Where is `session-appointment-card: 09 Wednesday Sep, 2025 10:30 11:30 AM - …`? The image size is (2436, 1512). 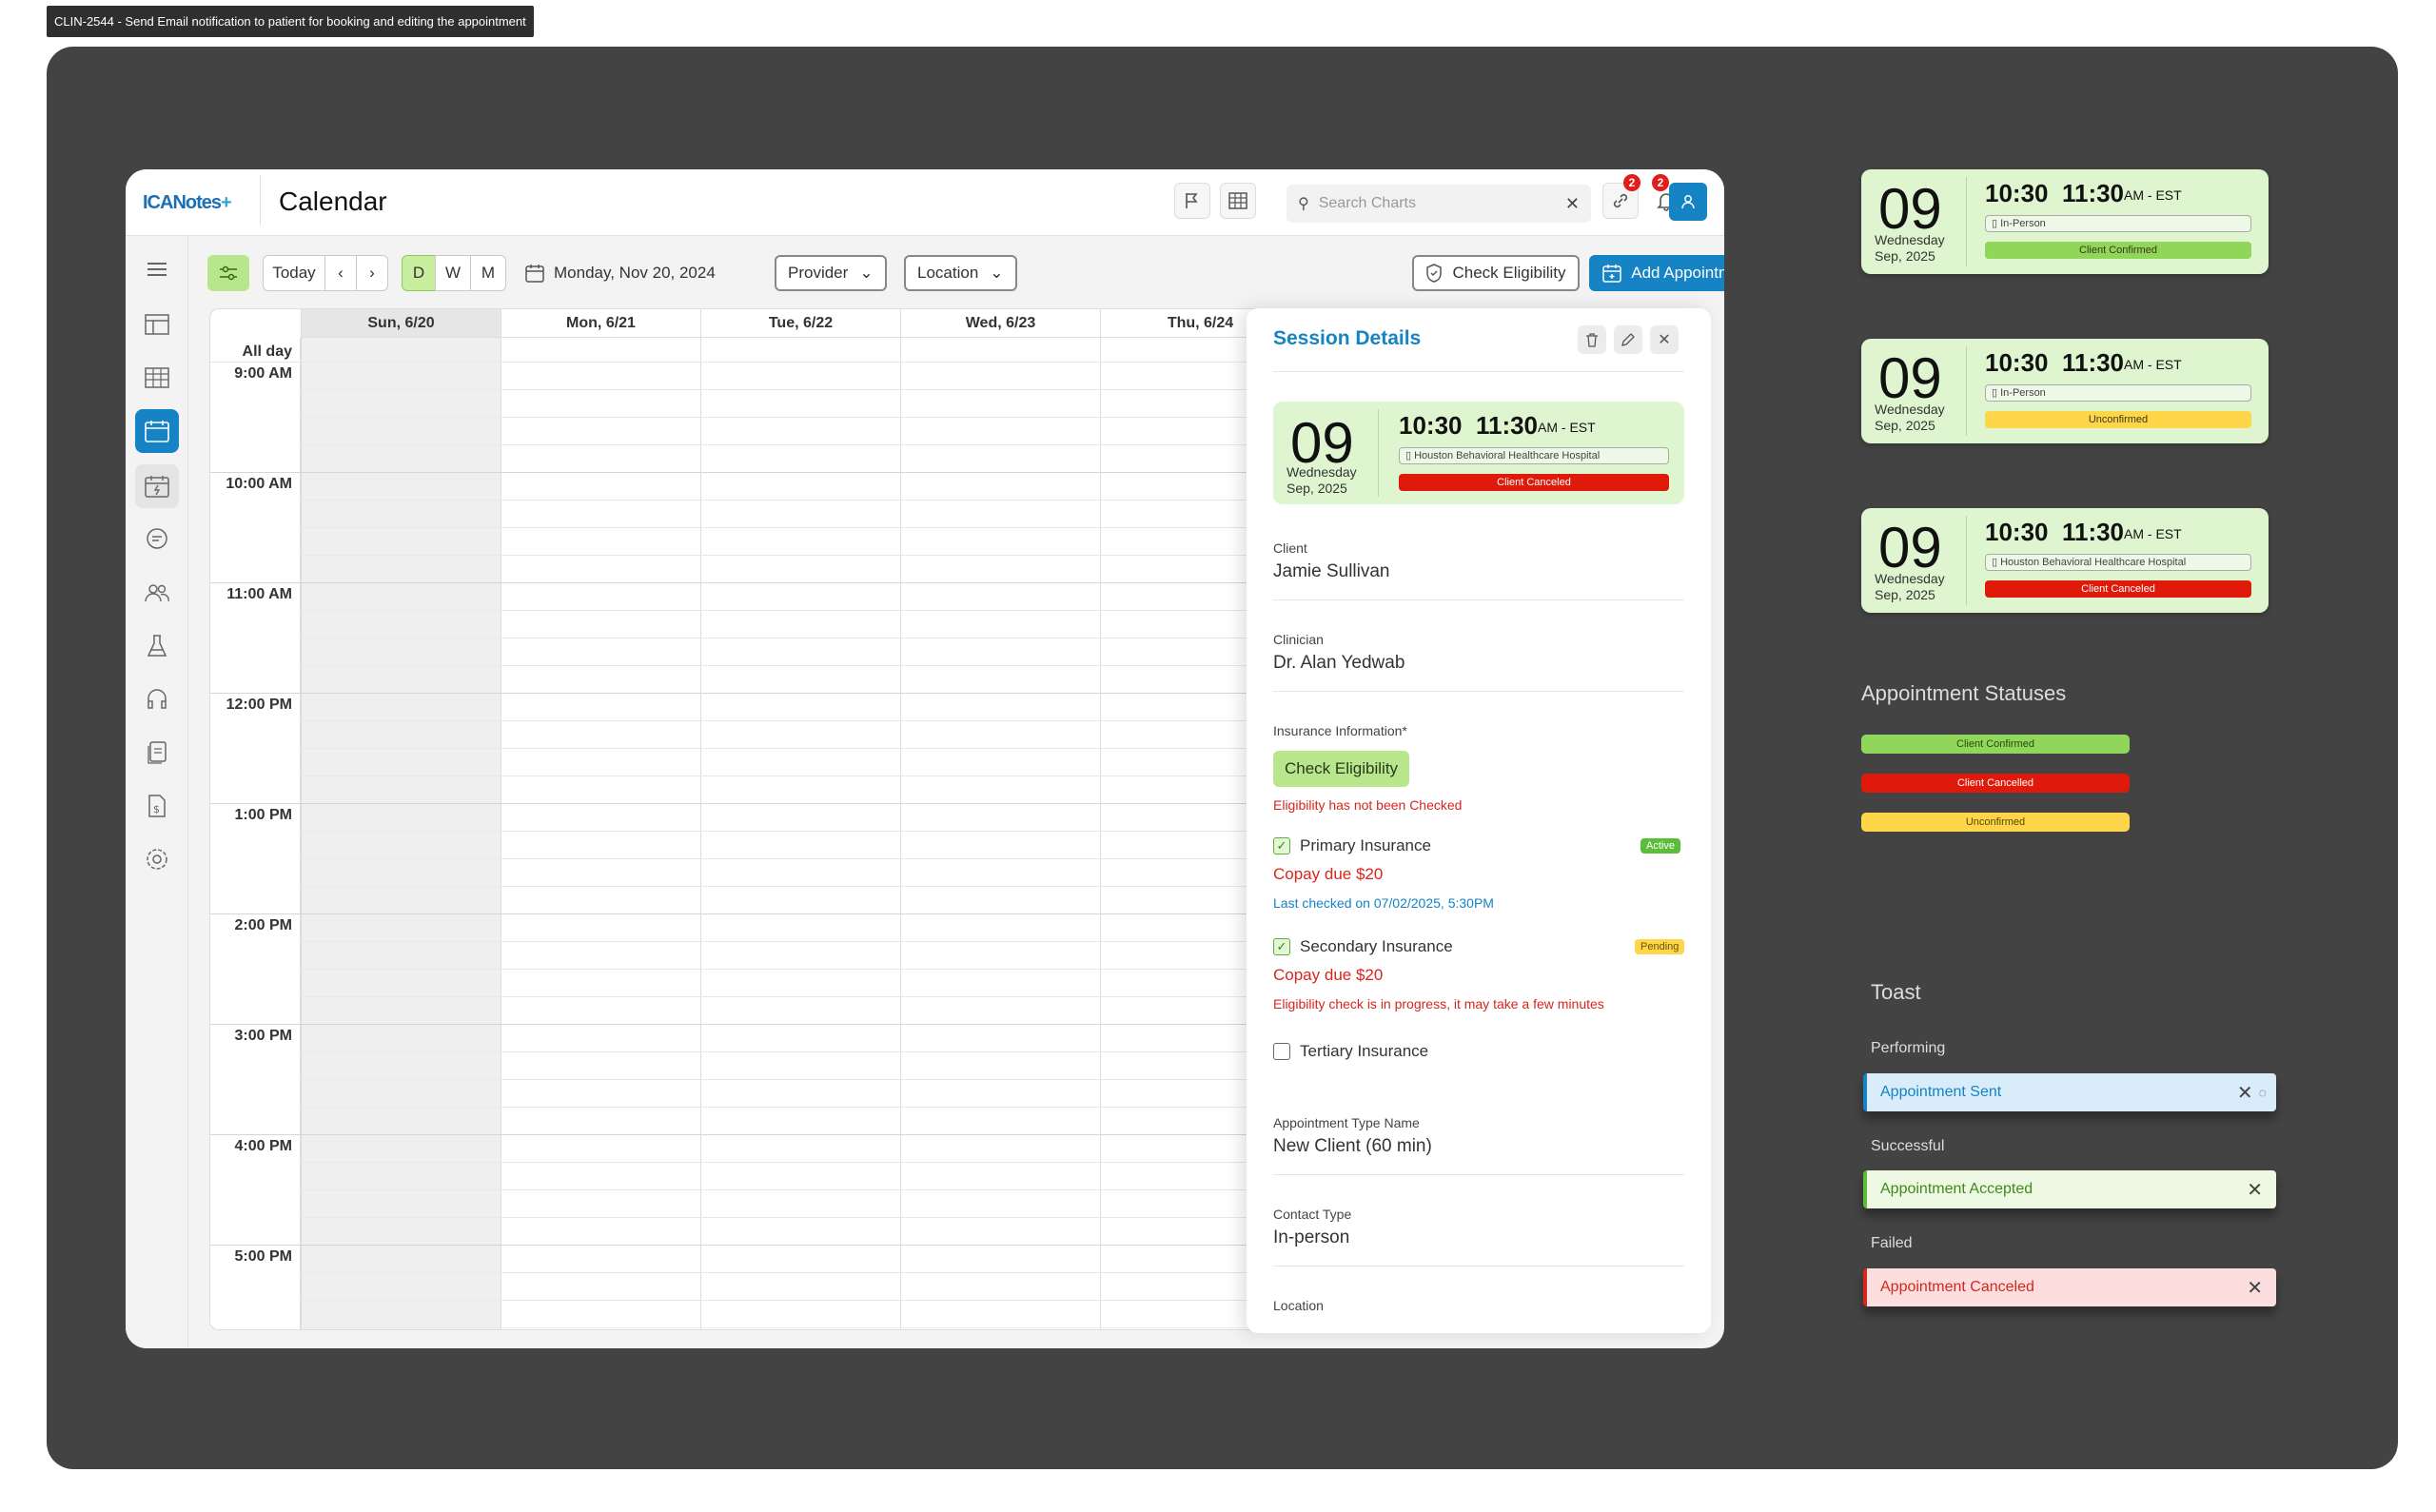 session-appointment-card: 09 Wednesday Sep, 2025 10:30 11:30 AM - … is located at coordinates (1478, 453).